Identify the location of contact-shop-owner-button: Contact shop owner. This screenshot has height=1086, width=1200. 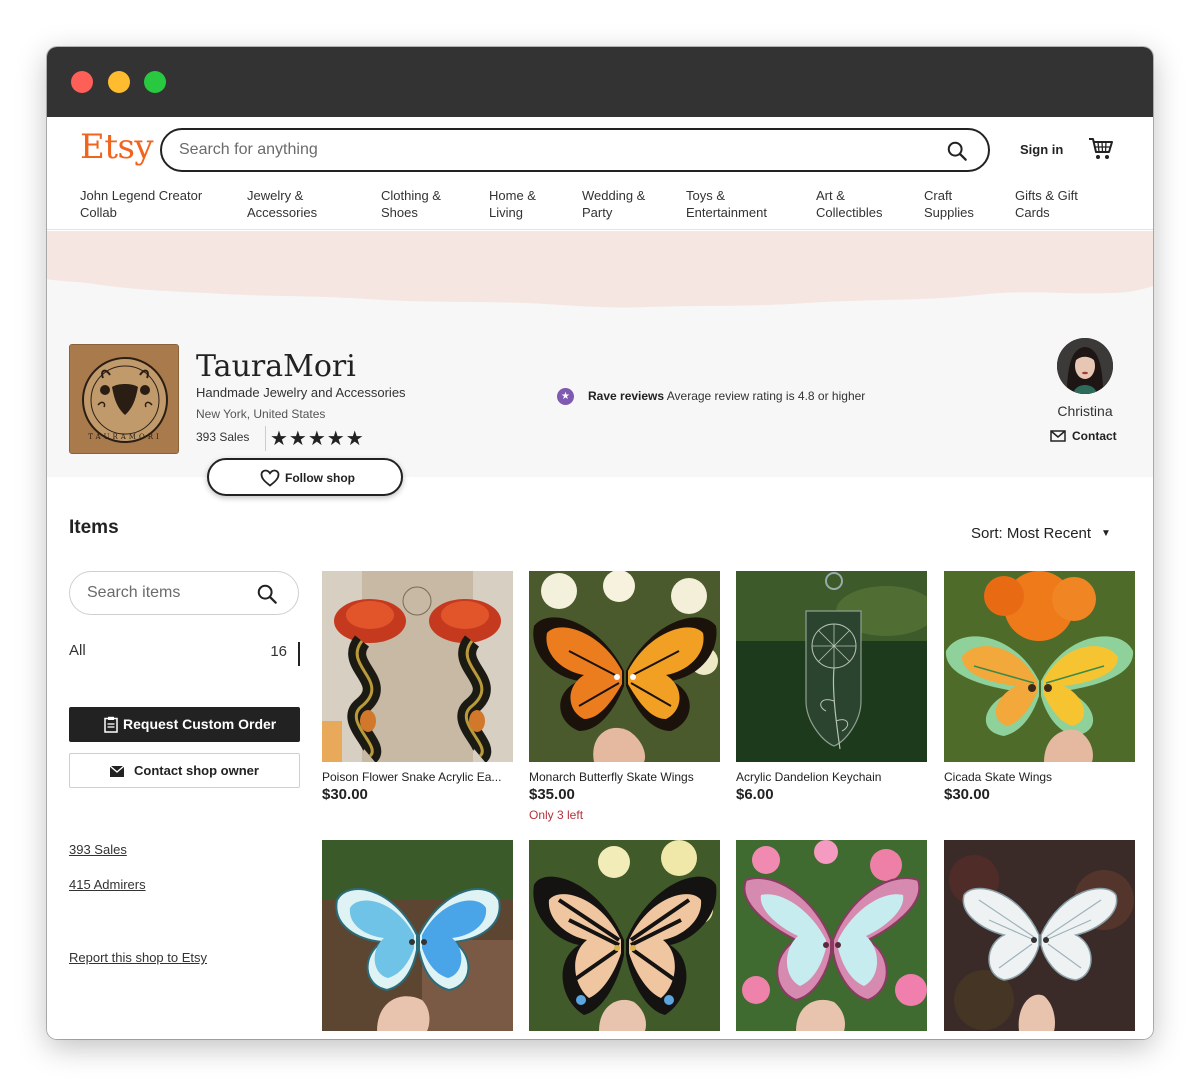
(184, 770).